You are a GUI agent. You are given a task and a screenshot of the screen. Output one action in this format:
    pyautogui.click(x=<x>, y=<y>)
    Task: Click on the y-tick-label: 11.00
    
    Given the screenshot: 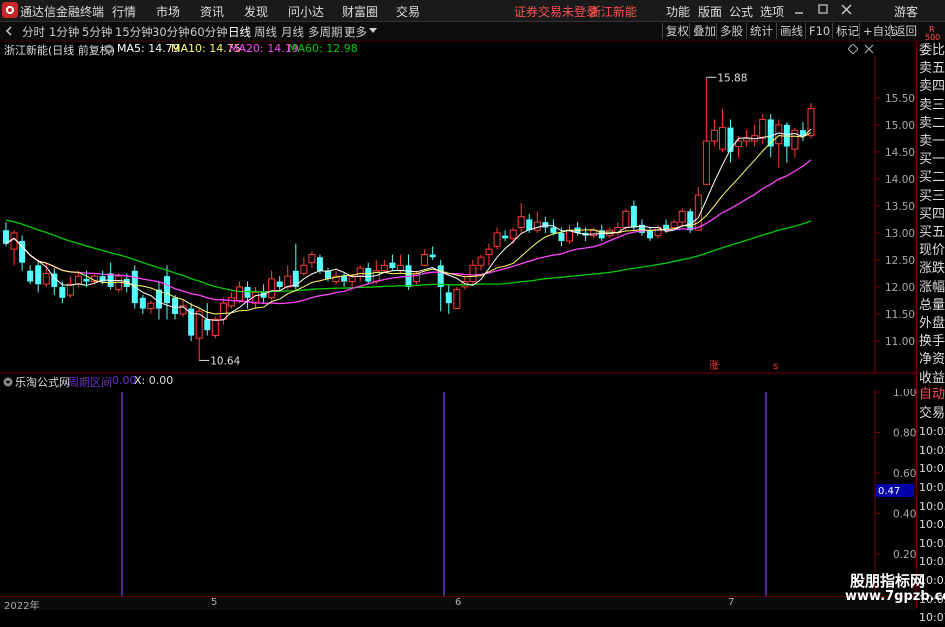 What is the action you would take?
    pyautogui.click(x=900, y=342)
    